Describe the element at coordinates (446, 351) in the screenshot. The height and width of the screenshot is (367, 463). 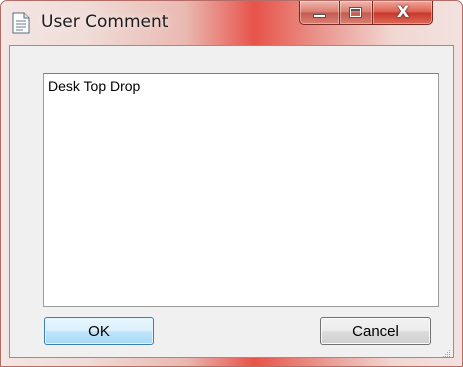
I see `resize-grip-icon` at that location.